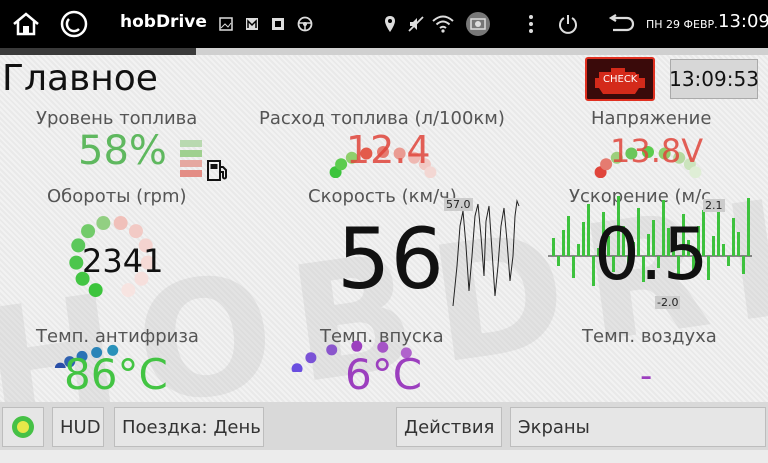 The height and width of the screenshot is (463, 768). What do you see at coordinates (390, 259) in the screenshot?
I see `speed-value: 56` at bounding box center [390, 259].